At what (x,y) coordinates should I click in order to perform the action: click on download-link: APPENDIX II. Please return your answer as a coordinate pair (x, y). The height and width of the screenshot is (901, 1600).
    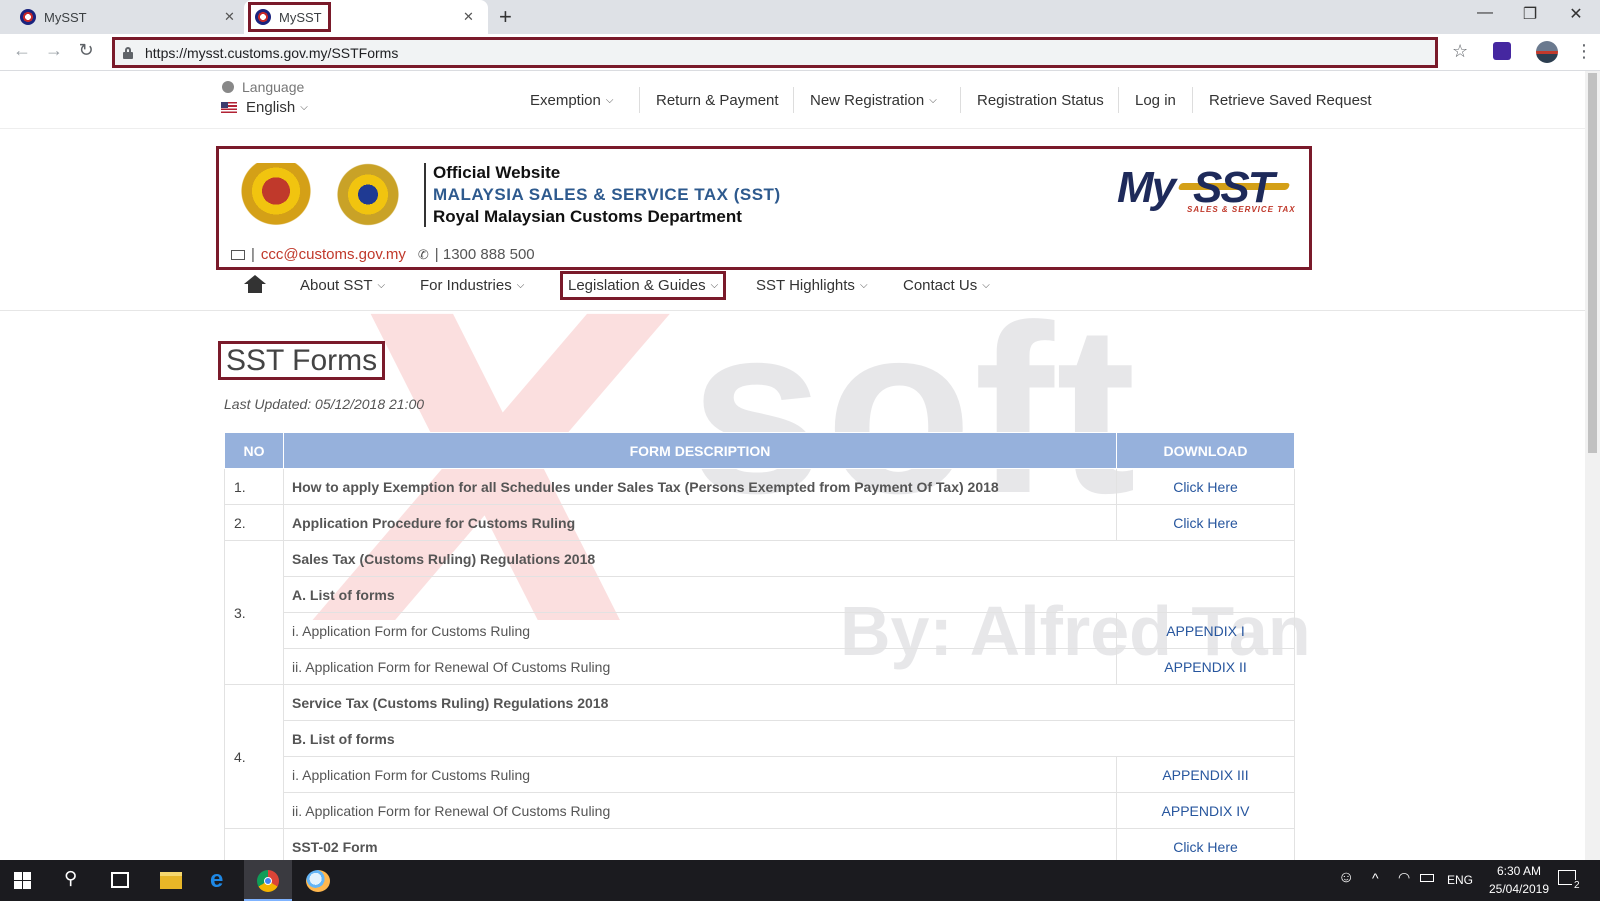
    Looking at the image, I should click on (1205, 666).